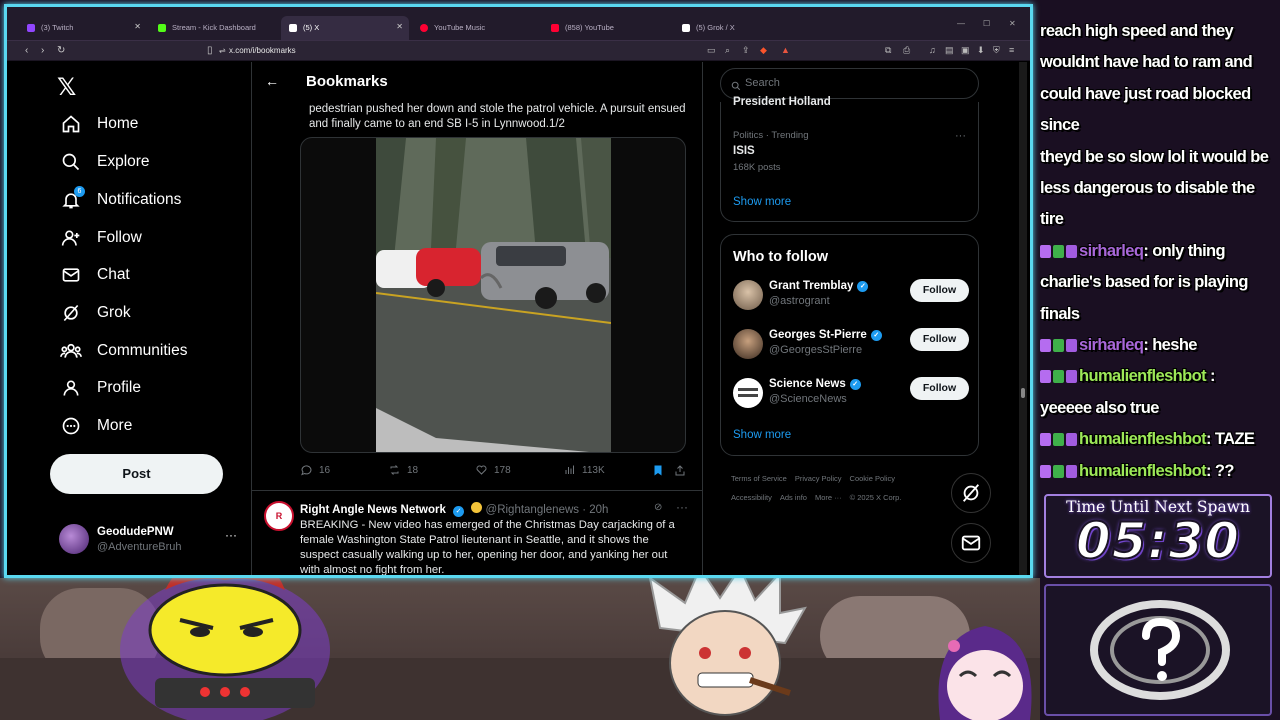 The width and height of the screenshot is (1280, 720). I want to click on back-arrow-icon: ←, so click(272, 81).